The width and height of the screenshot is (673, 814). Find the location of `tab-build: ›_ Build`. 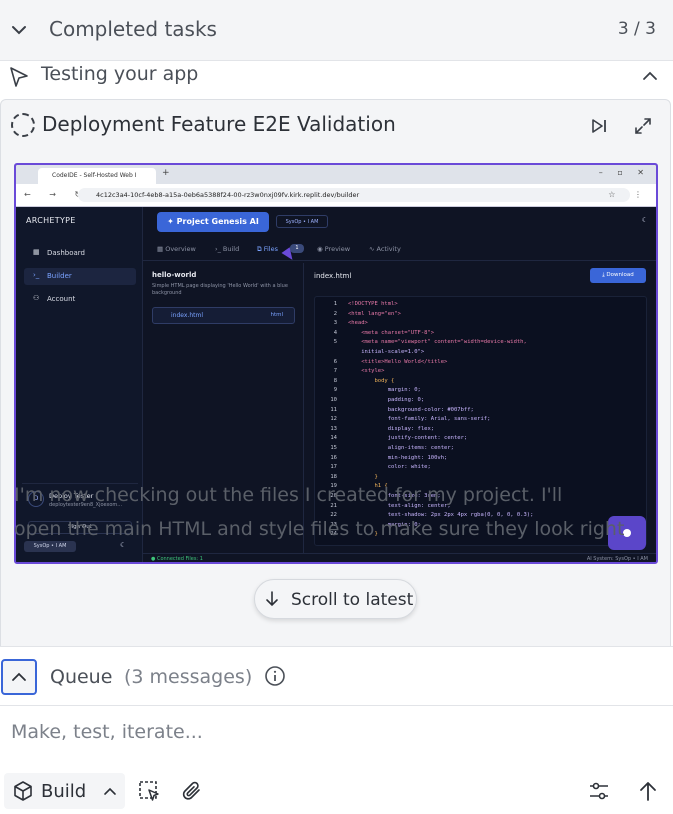

tab-build: ›_ Build is located at coordinates (227, 249).